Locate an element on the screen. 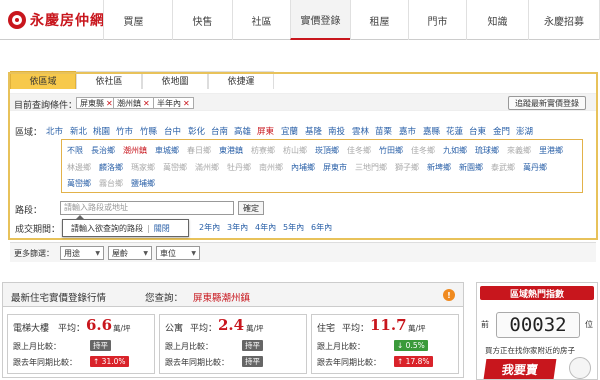 The image size is (600, 380). city-link: 苗栗 is located at coordinates (383, 131).